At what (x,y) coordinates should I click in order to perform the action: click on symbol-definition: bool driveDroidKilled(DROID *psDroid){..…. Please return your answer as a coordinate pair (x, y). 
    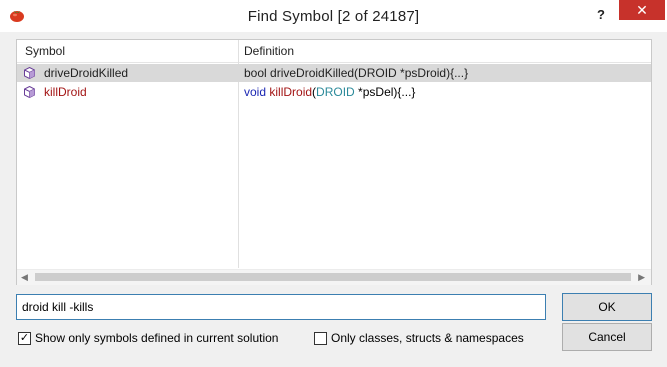
    Looking at the image, I should click on (356, 73).